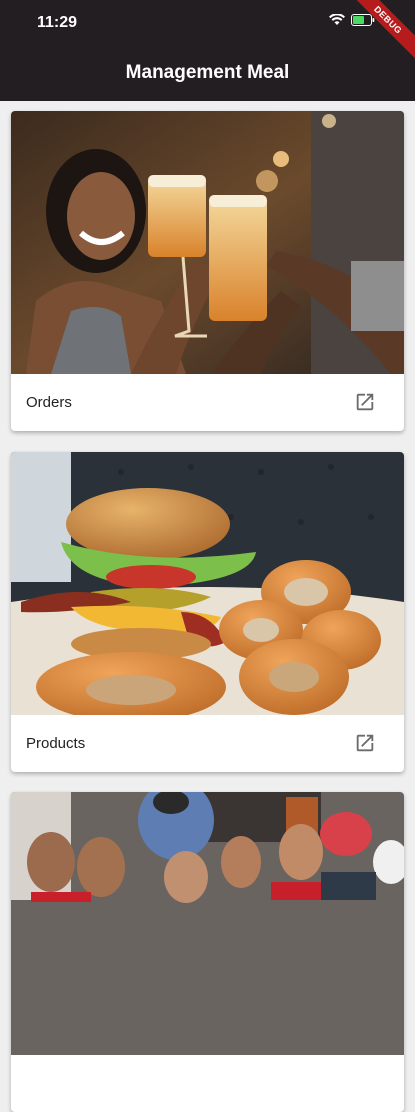 This screenshot has height=1112, width=415. What do you see at coordinates (207, 72) in the screenshot?
I see `page-title: Management Meal` at bounding box center [207, 72].